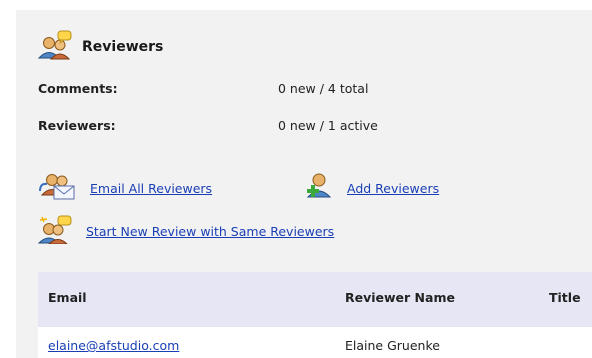 This screenshot has height=358, width=592. Describe the element at coordinates (151, 188) in the screenshot. I see `email-all-reviewers-link: Email All Reviewers` at that location.